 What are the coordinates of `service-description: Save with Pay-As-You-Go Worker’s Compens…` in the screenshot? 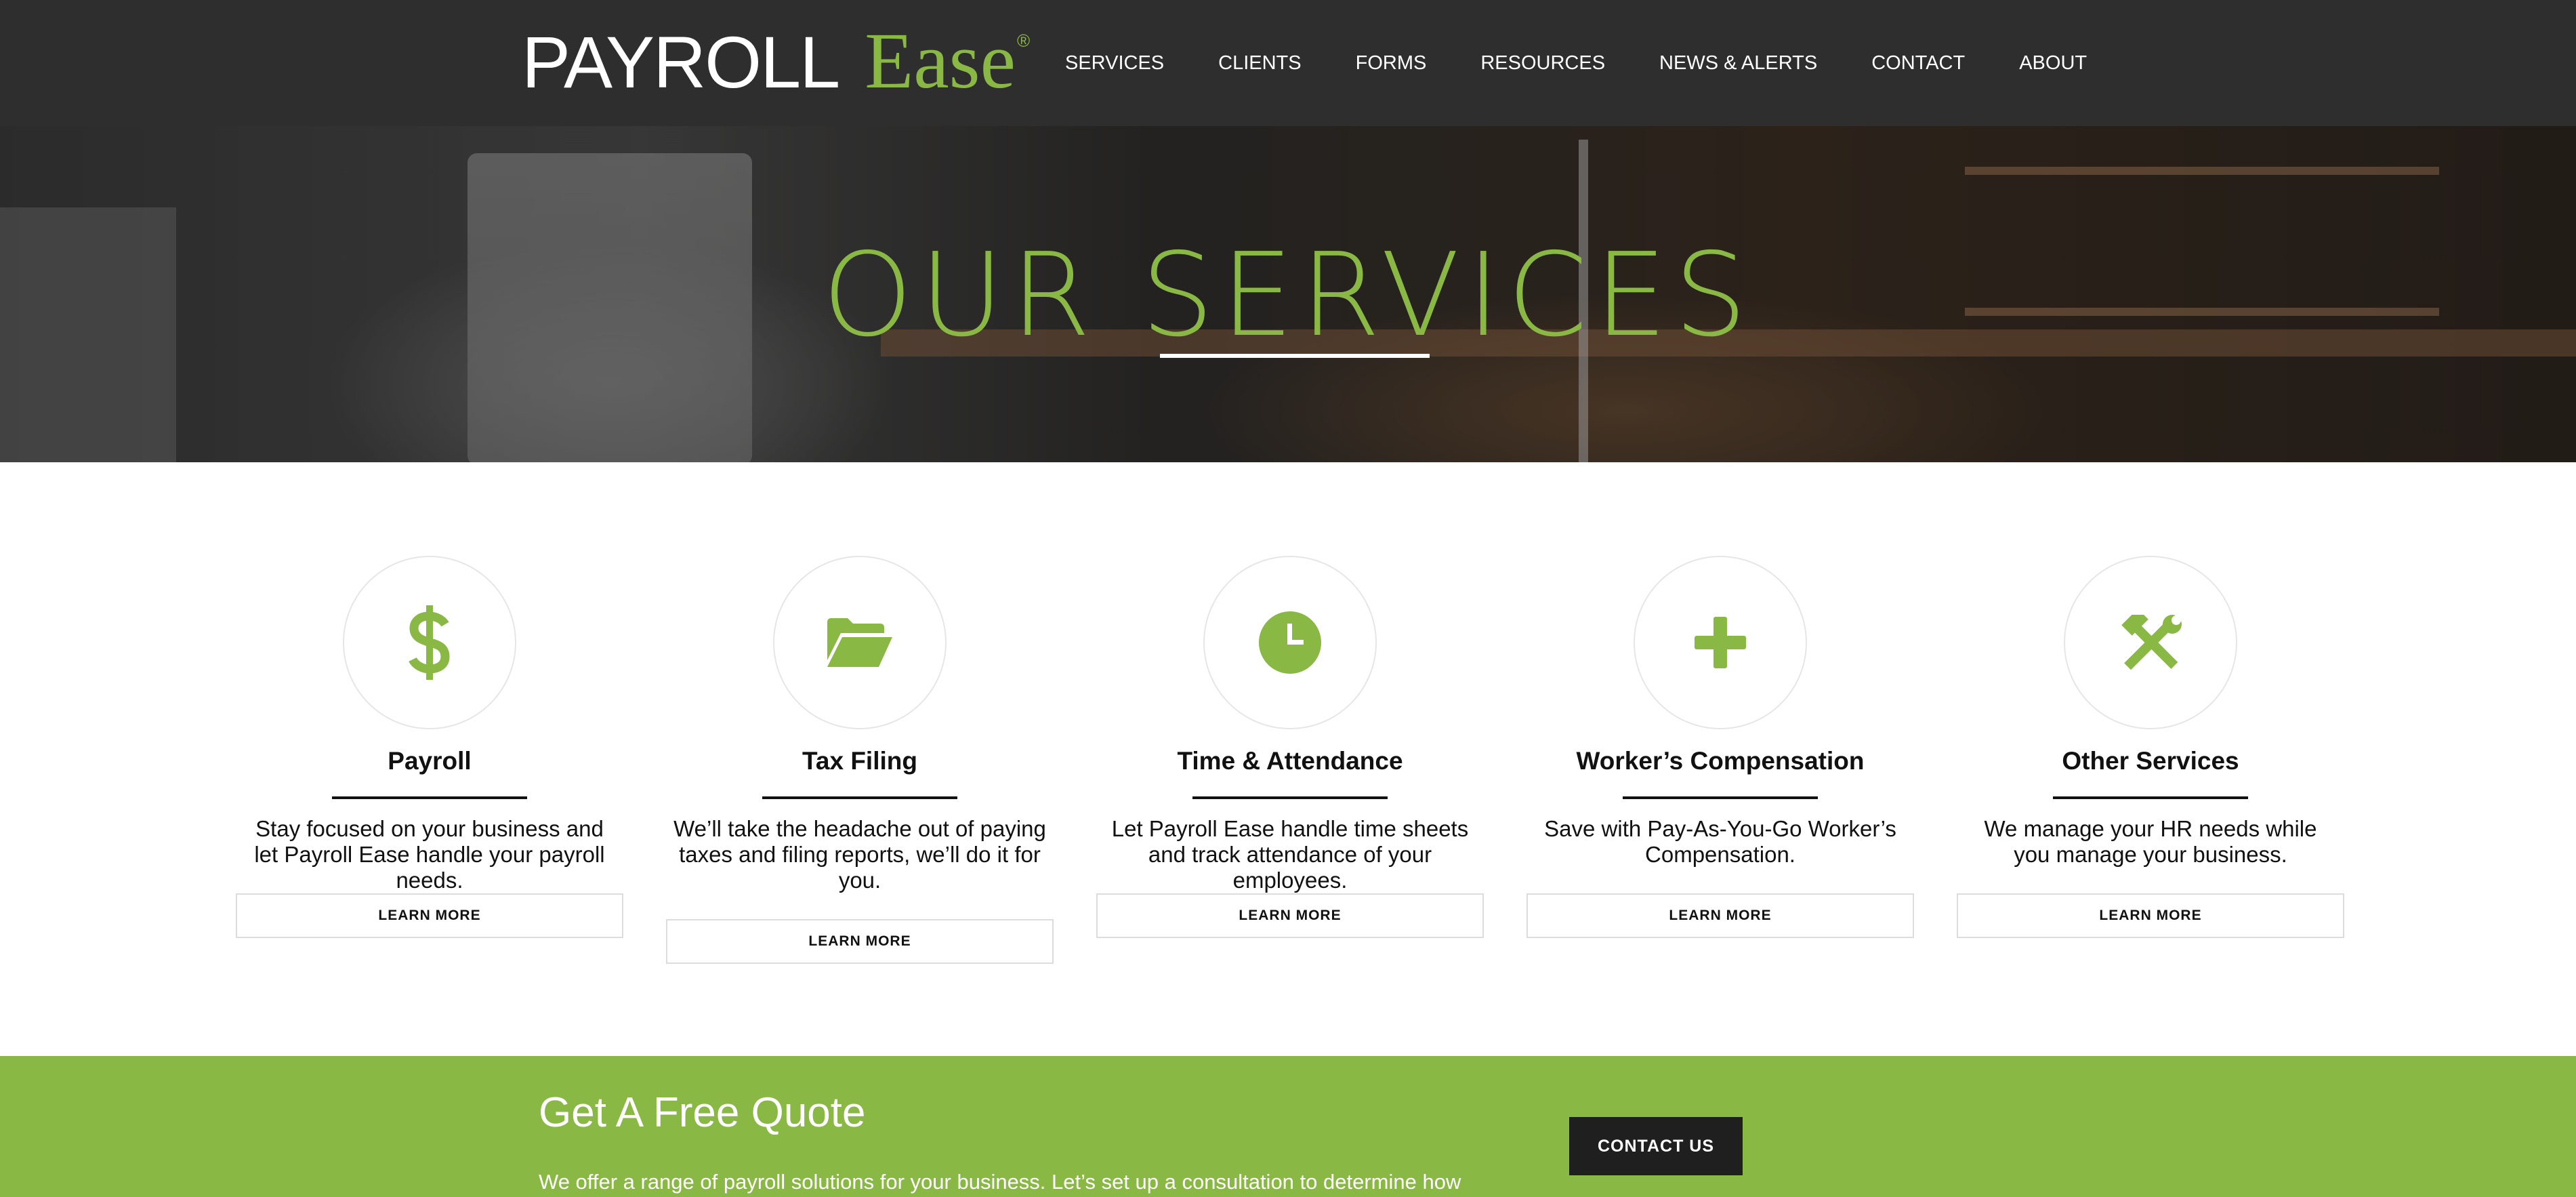 It's located at (1720, 841).